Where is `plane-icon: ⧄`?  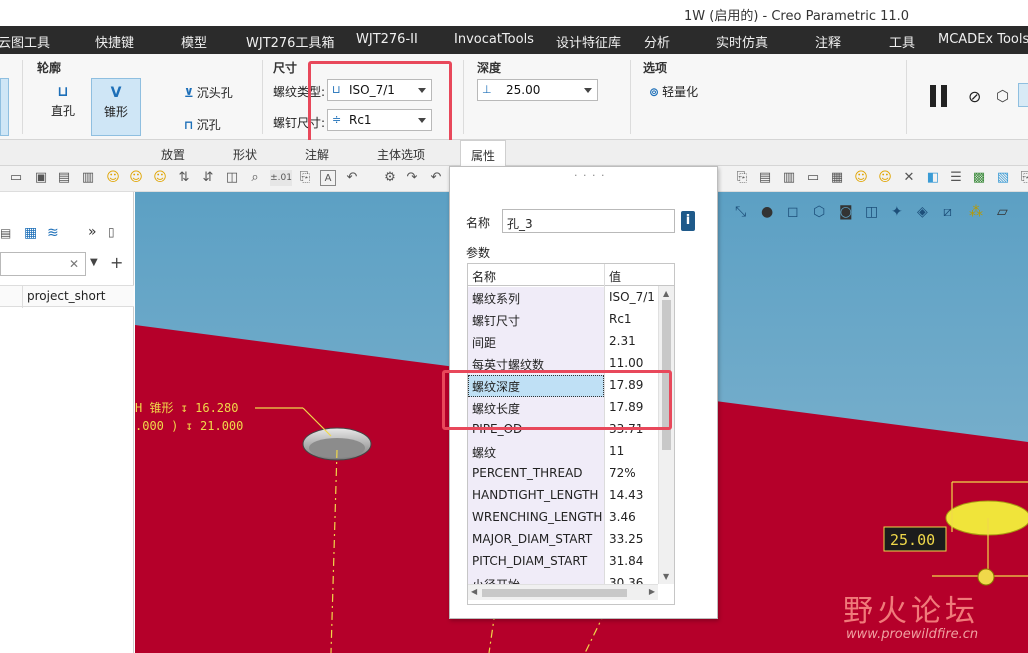 plane-icon: ⧄ is located at coordinates (947, 212).